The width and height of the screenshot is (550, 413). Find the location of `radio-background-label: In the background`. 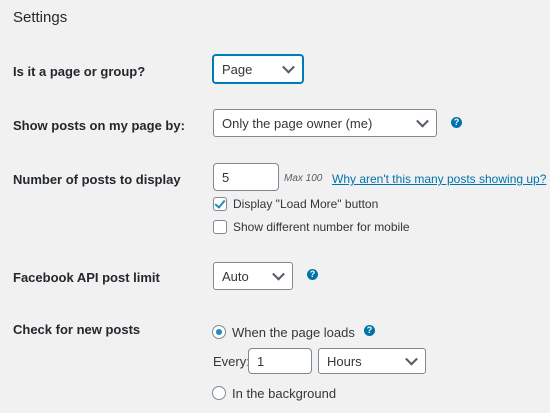

radio-background-label: In the background is located at coordinates (284, 393).